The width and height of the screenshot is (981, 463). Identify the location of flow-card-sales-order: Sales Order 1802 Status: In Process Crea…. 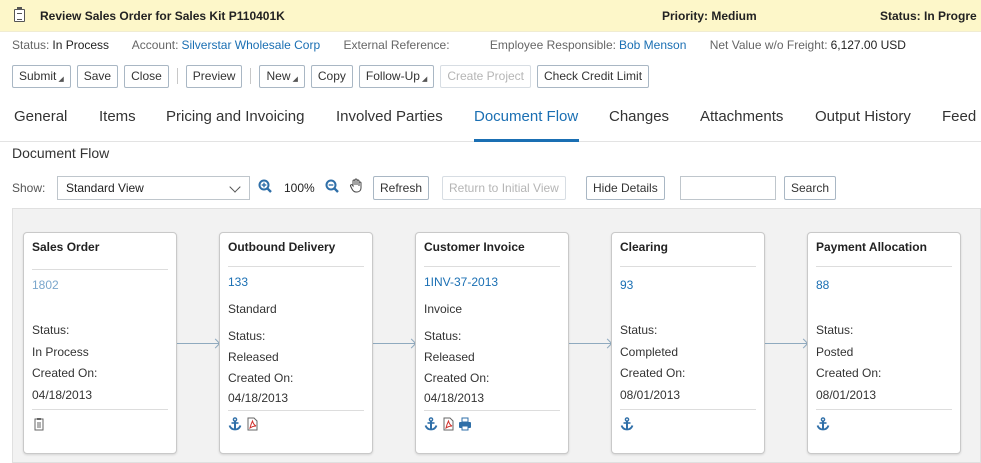
(100, 343).